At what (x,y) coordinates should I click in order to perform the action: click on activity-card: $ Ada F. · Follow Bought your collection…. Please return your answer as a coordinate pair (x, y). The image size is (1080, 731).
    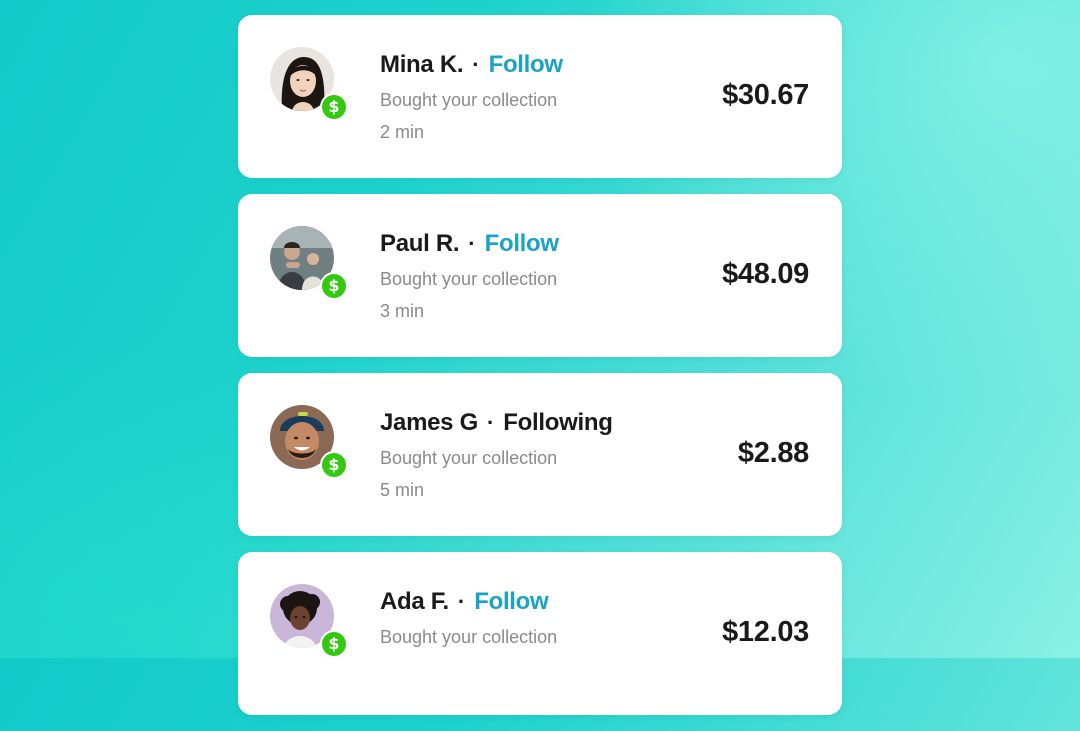
    Looking at the image, I should click on (540, 633).